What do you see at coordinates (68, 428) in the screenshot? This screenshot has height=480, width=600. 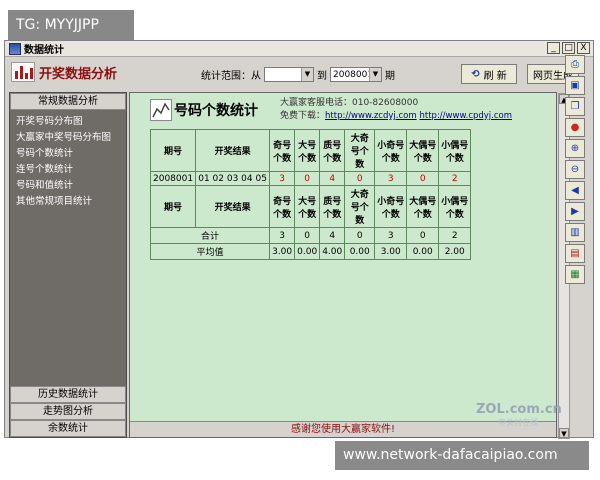 I see `sidebar-section-remainder: 余数统计` at bounding box center [68, 428].